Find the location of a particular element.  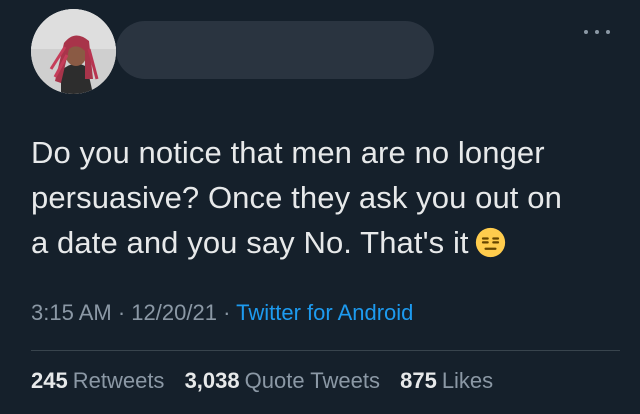

retweets-stat: 245 Retweets is located at coordinates (97, 380).